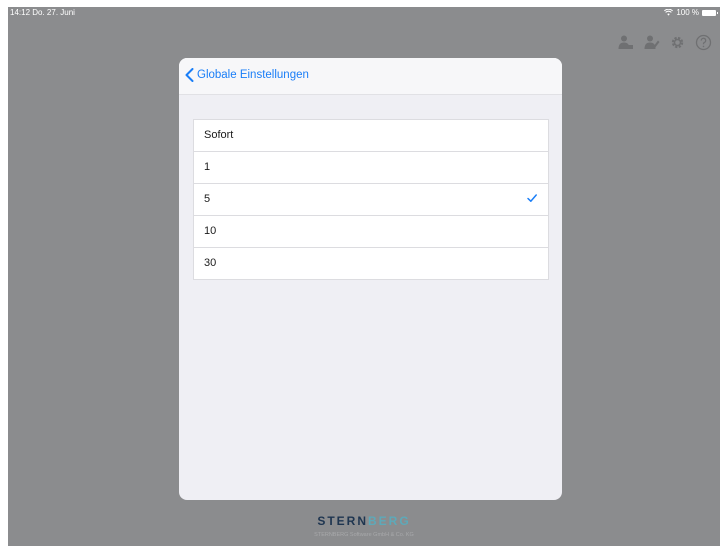 This screenshot has height=546, width=725. I want to click on option-label: 1, so click(207, 167).